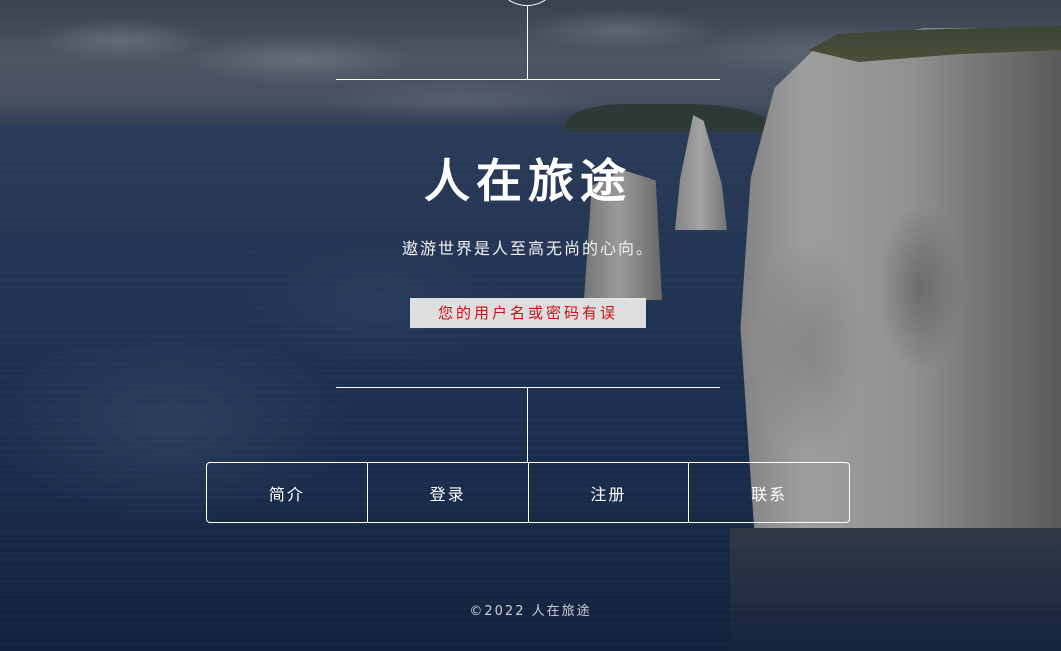 This screenshot has width=1061, height=651. I want to click on content-divider, so click(528, 387).